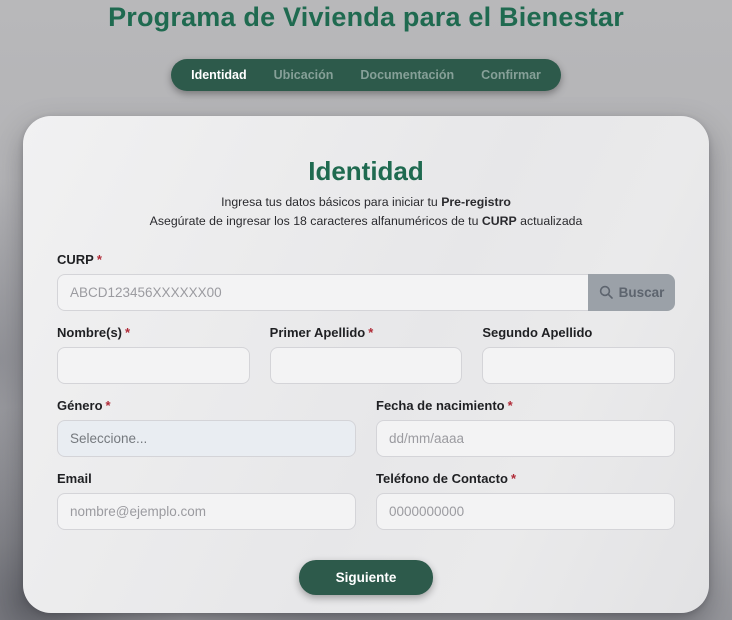 This screenshot has height=620, width=732. What do you see at coordinates (322, 292) in the screenshot?
I see `curp-input` at bounding box center [322, 292].